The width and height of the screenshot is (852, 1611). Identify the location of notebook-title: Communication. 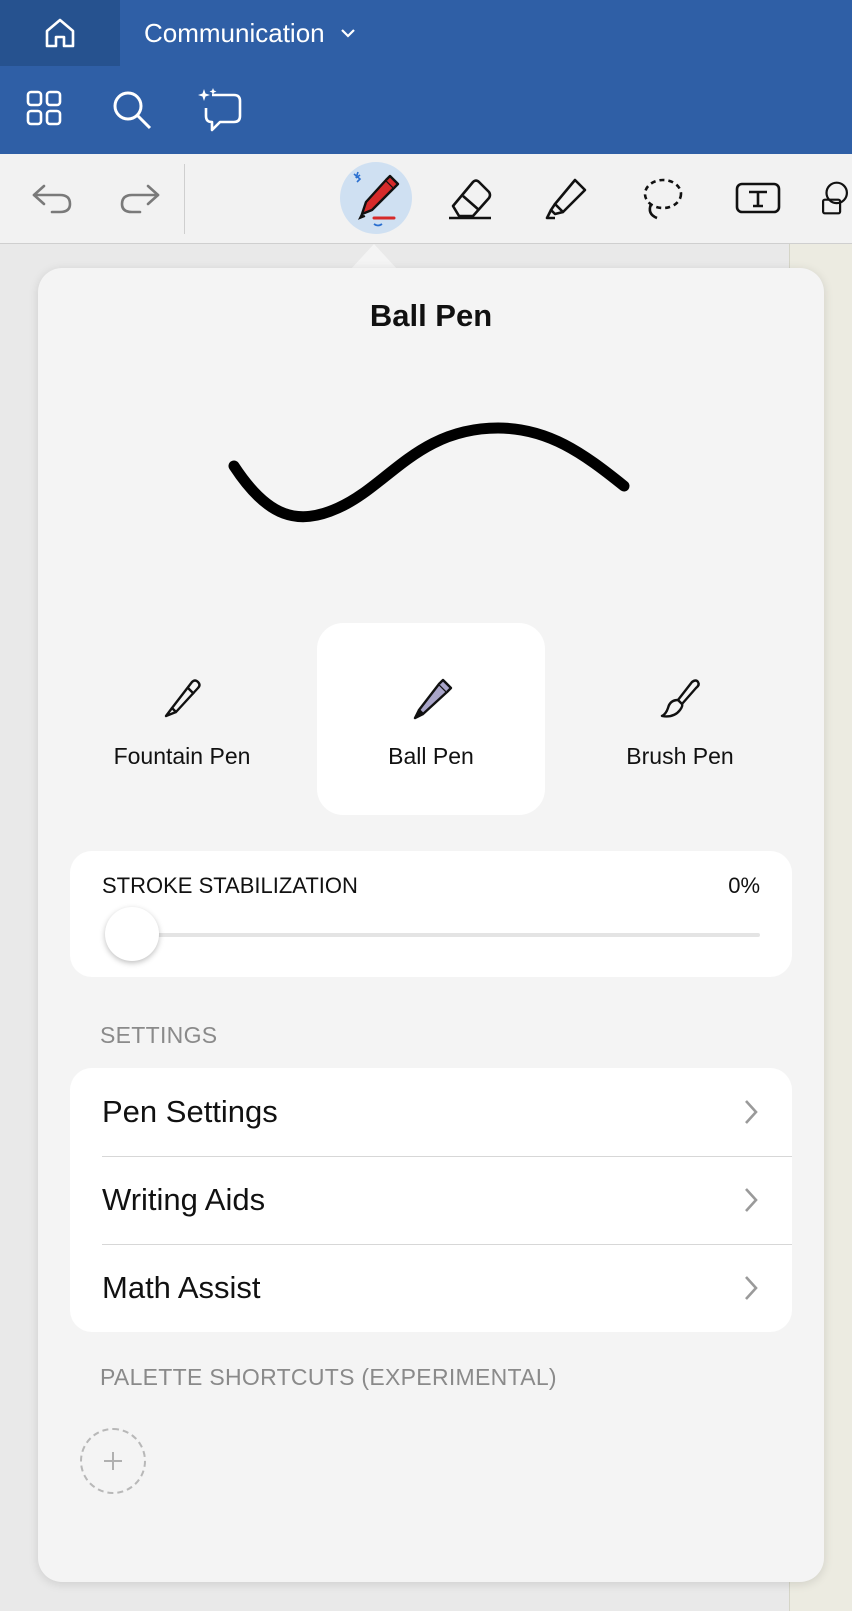
(234, 32).